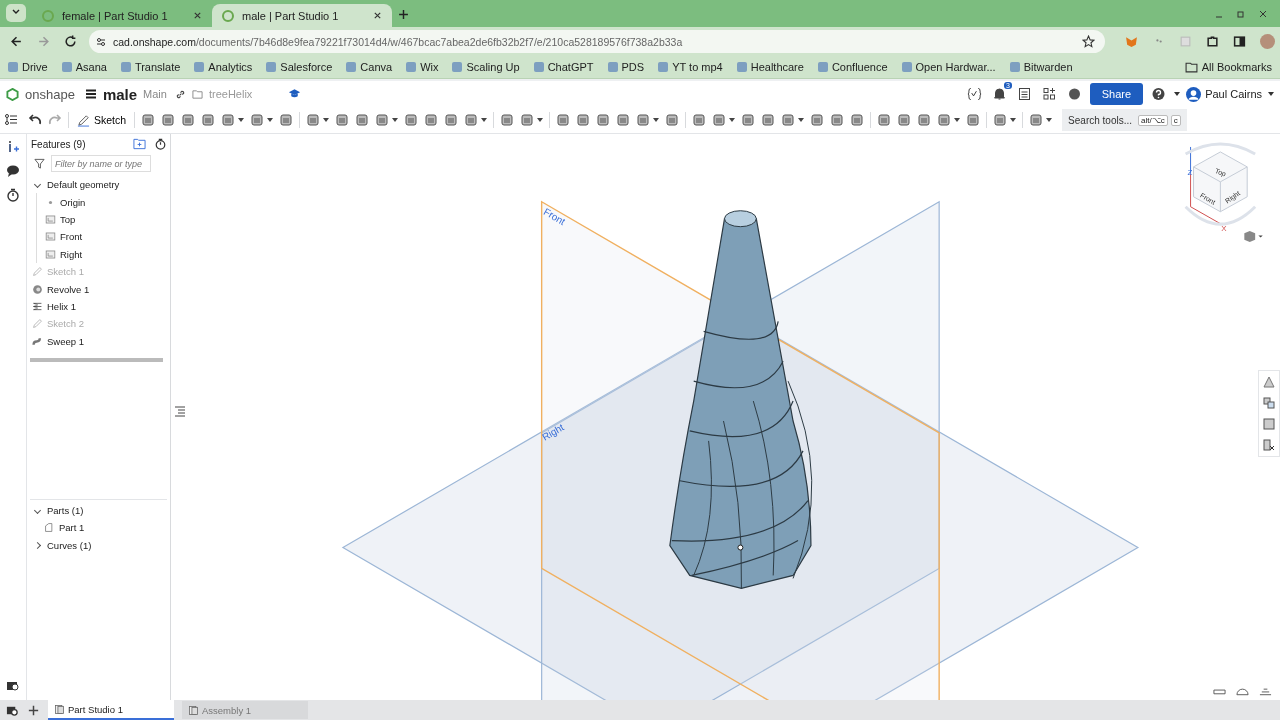 This screenshot has height=720, width=1280. Describe the element at coordinates (1049, 94) in the screenshot. I see `apps-icon` at that location.